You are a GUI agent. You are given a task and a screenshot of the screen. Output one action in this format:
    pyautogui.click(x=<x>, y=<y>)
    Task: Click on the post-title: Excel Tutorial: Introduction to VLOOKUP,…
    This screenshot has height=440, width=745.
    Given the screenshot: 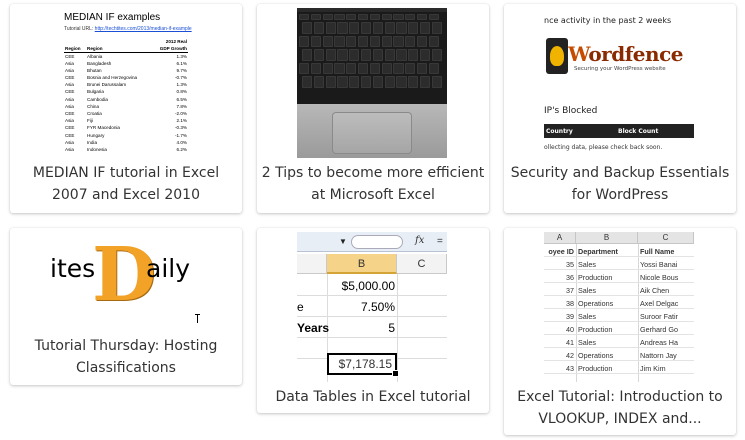 What is the action you would take?
    pyautogui.click(x=620, y=408)
    